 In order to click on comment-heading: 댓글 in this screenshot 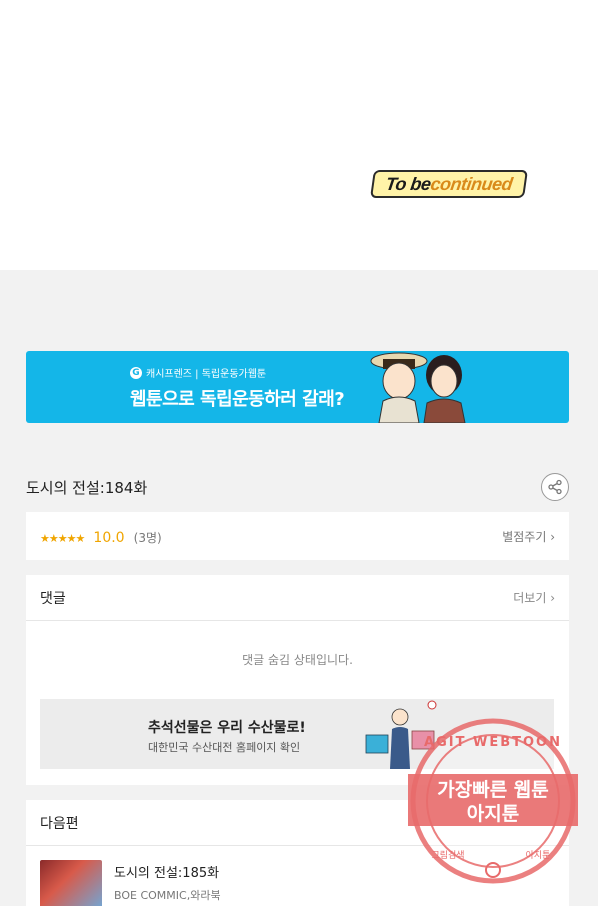, I will do `click(53, 598)`.